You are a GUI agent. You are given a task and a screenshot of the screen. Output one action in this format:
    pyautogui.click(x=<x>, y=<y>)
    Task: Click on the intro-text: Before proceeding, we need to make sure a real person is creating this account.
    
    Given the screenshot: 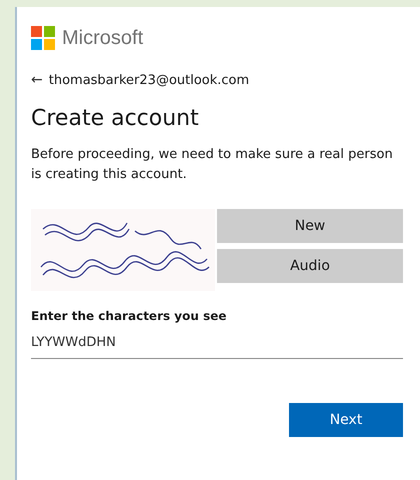 What is the action you would take?
    pyautogui.click(x=212, y=165)
    